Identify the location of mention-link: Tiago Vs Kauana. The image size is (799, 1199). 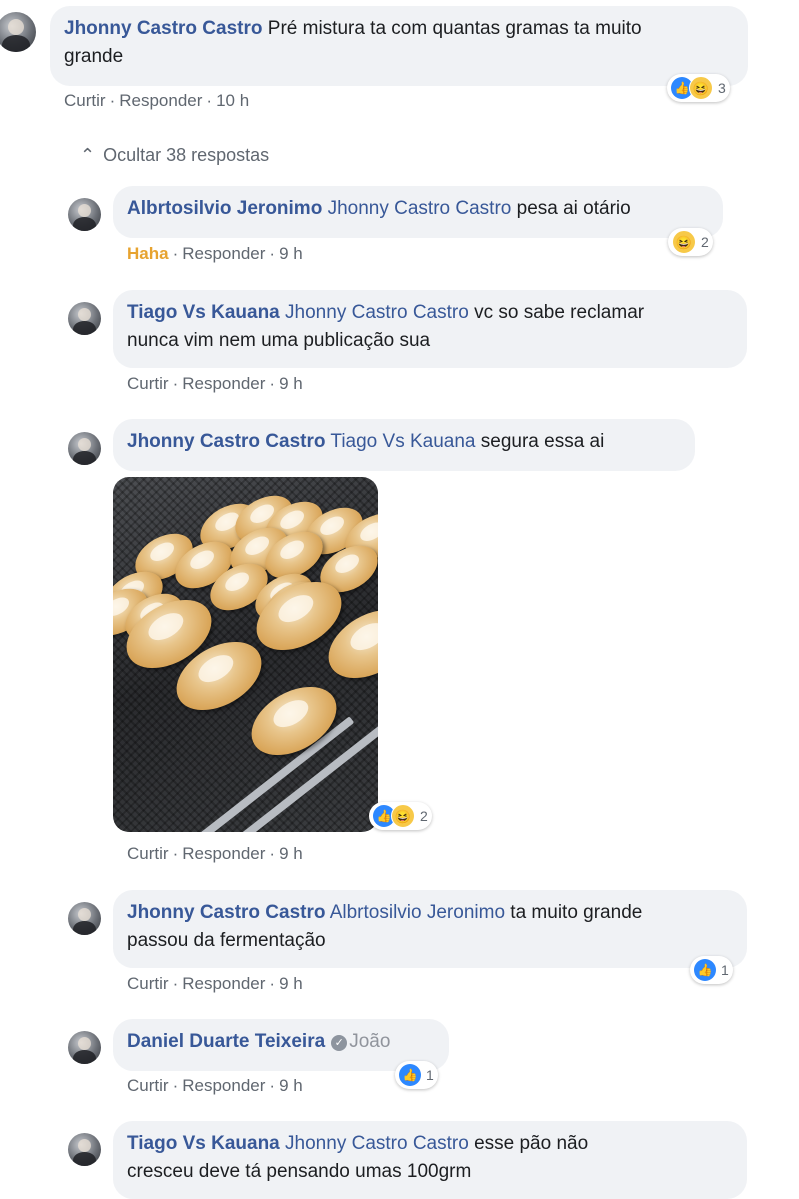
(402, 441).